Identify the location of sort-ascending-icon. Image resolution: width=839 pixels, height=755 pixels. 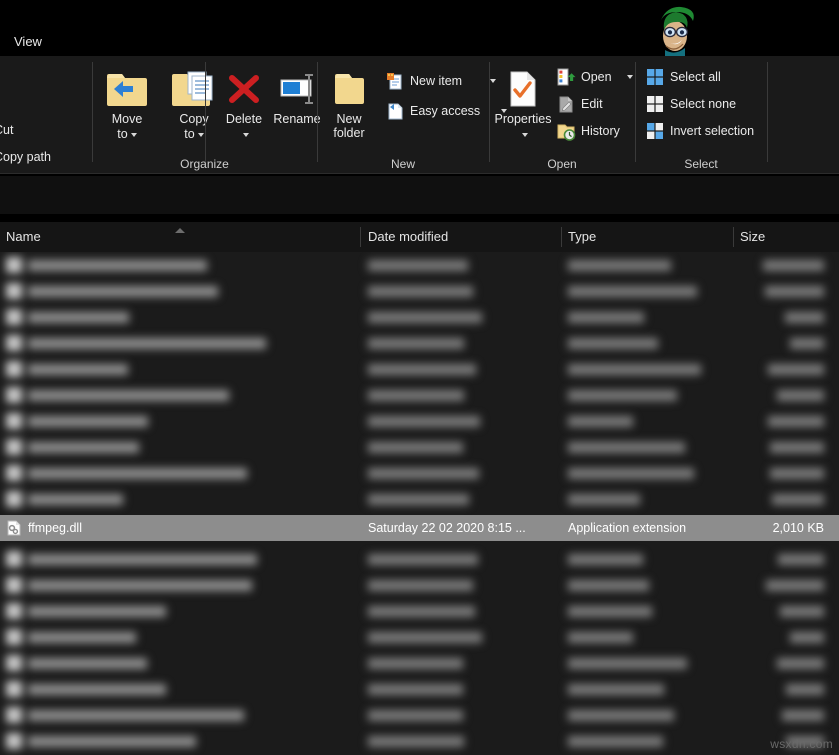
(180, 230).